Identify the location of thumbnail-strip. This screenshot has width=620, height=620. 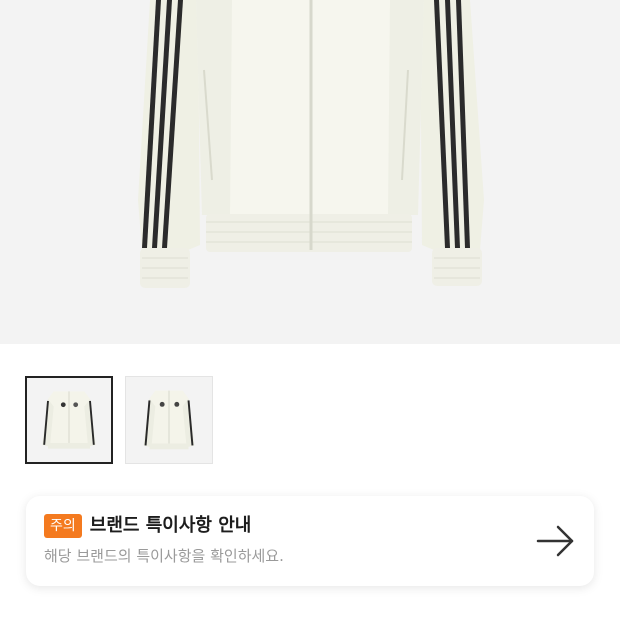
(119, 420).